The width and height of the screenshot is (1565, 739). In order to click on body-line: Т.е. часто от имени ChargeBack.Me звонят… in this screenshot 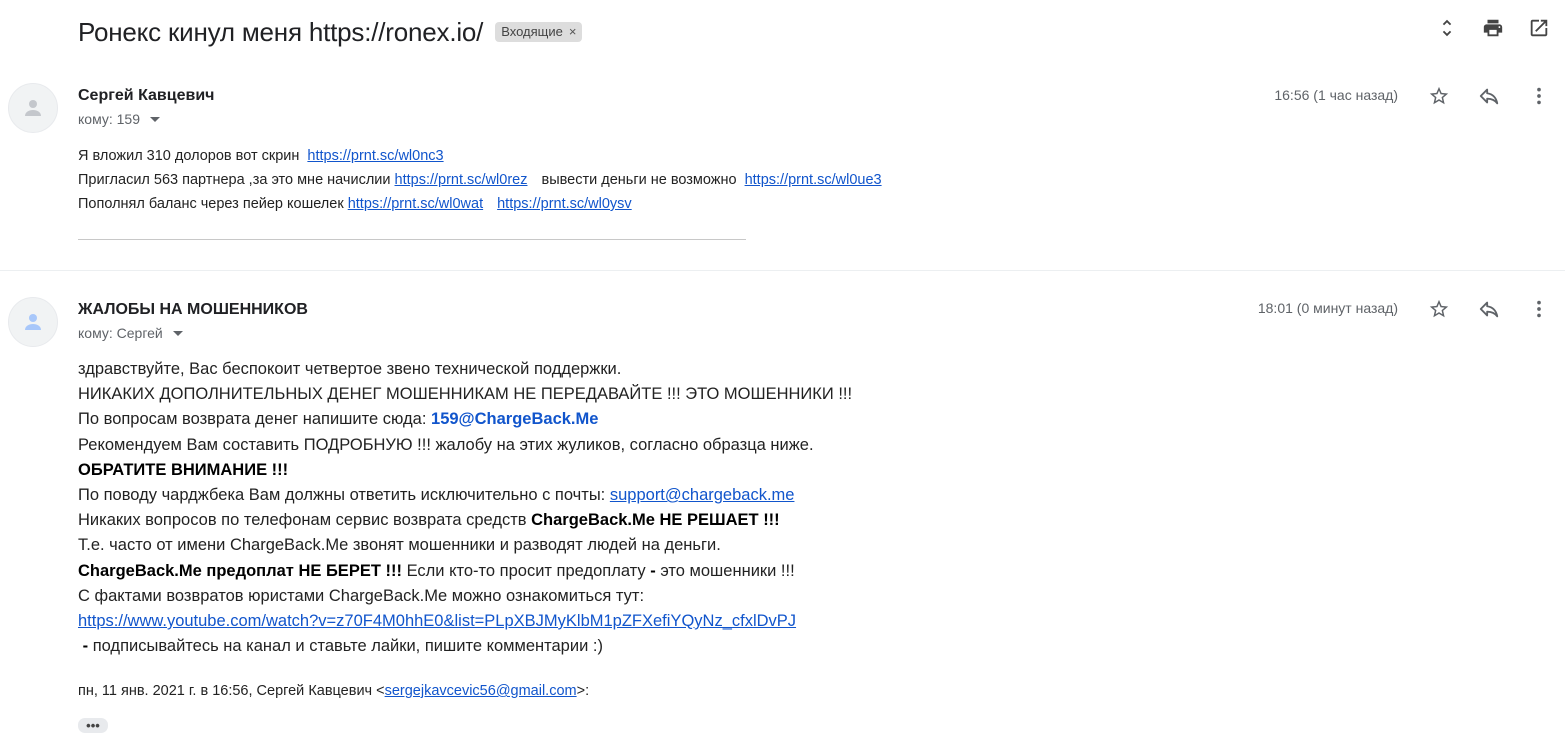, I will do `click(399, 545)`.